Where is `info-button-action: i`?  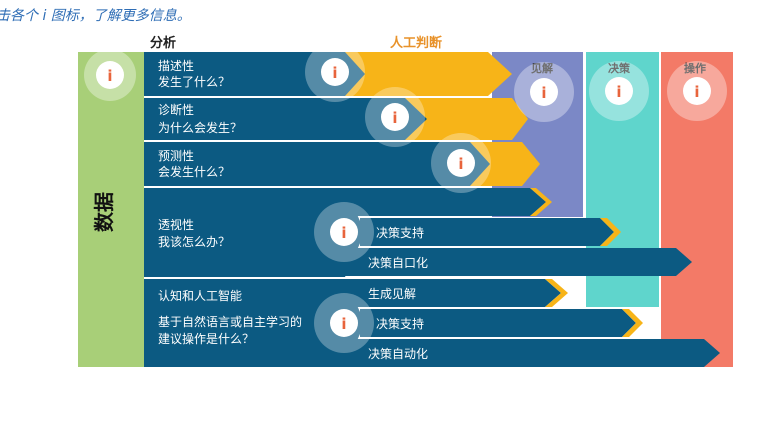 info-button-action: i is located at coordinates (697, 91).